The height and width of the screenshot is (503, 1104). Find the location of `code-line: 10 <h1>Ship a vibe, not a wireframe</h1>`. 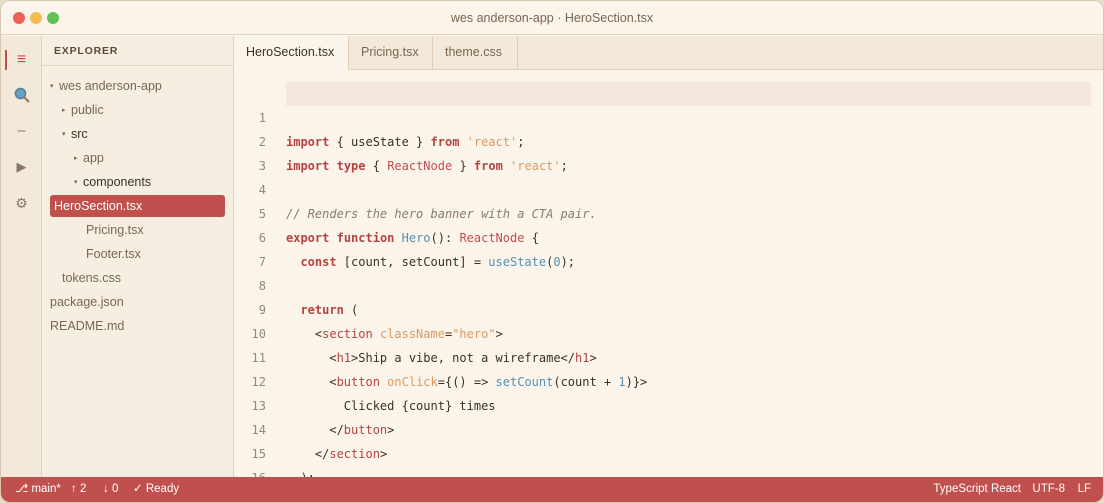

code-line: 10 <h1>Ship a vibe, not a wireframe</h1> is located at coordinates (662, 331).